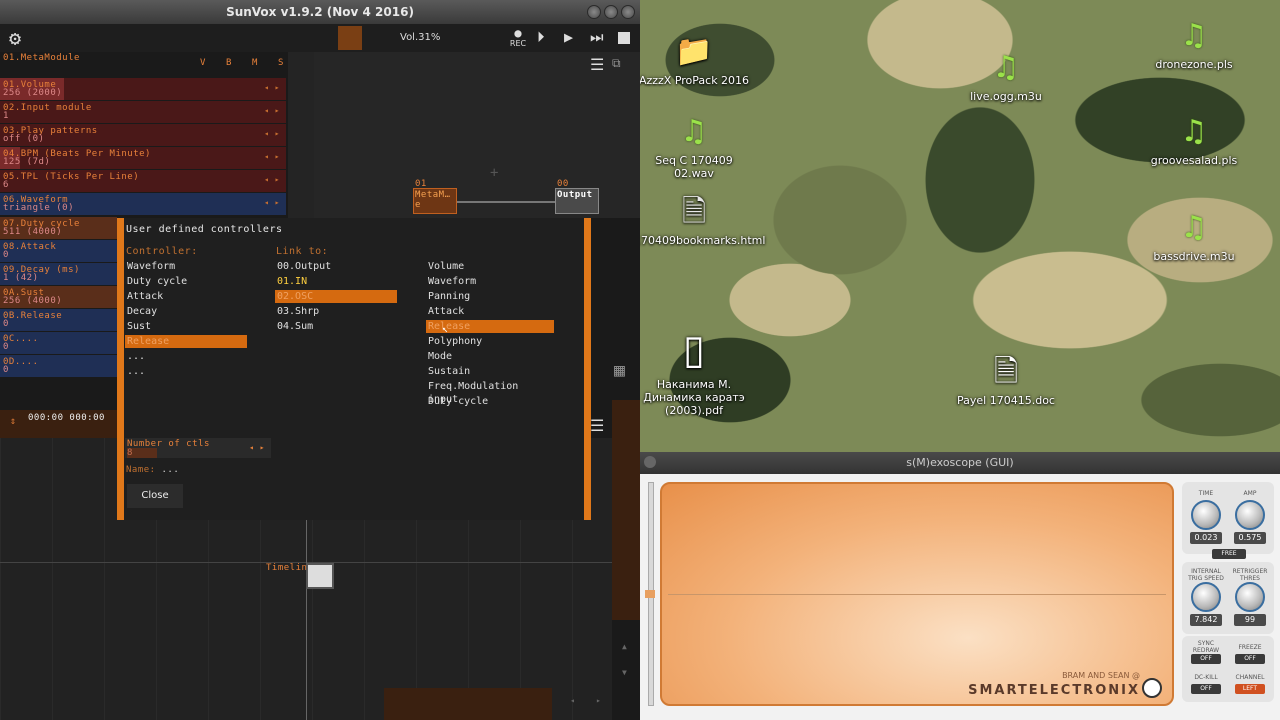 The width and height of the screenshot is (1280, 720). I want to click on menu-icon: ☰, so click(597, 64).